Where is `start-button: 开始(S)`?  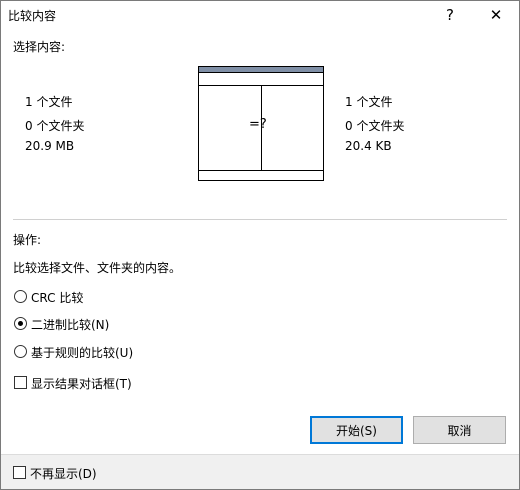 start-button: 开始(S) is located at coordinates (356, 430).